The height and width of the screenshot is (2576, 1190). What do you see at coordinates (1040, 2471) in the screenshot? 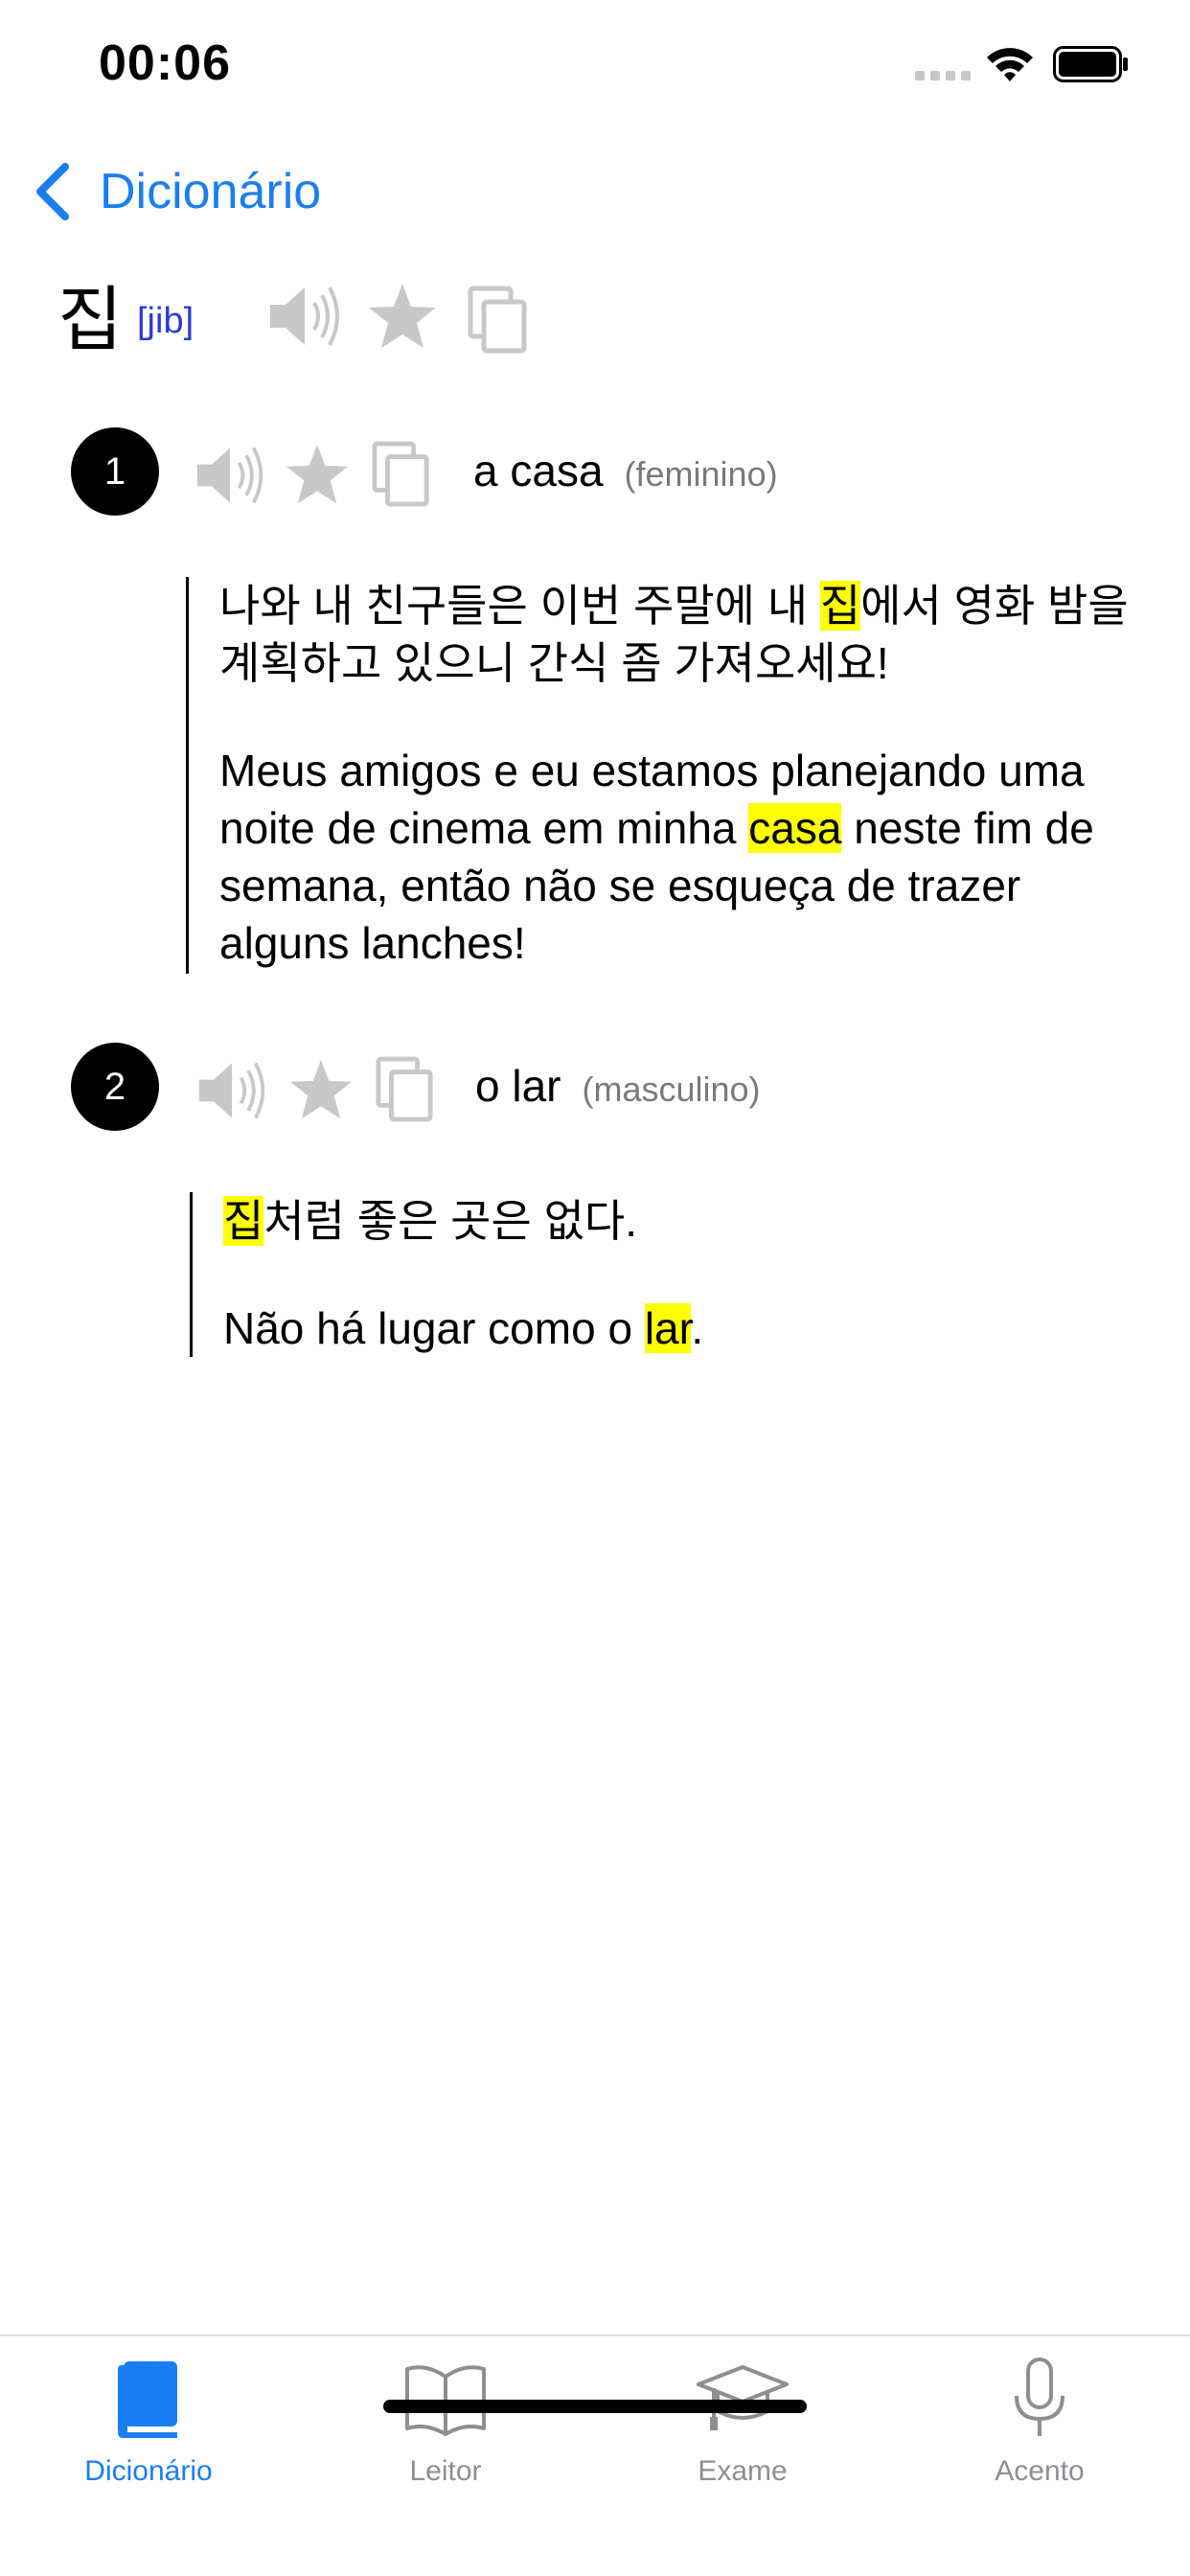
I see `tab-label: Acento` at bounding box center [1040, 2471].